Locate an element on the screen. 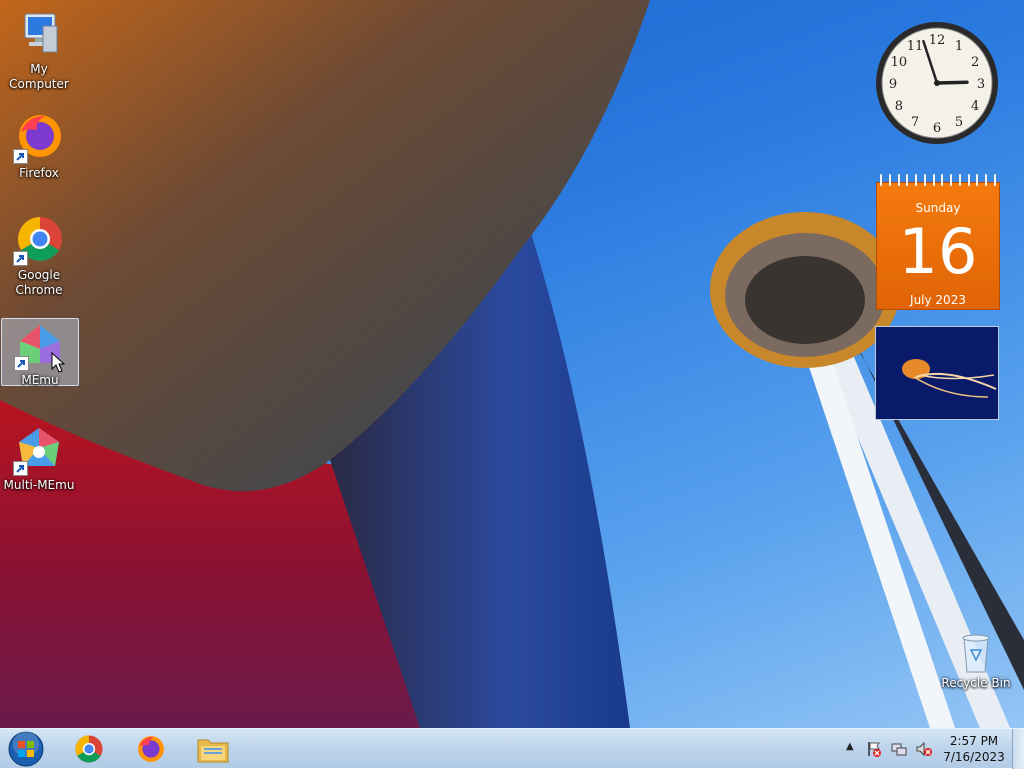 The width and height of the screenshot is (1024, 772). clock-numeral: 12 is located at coordinates (937, 40).